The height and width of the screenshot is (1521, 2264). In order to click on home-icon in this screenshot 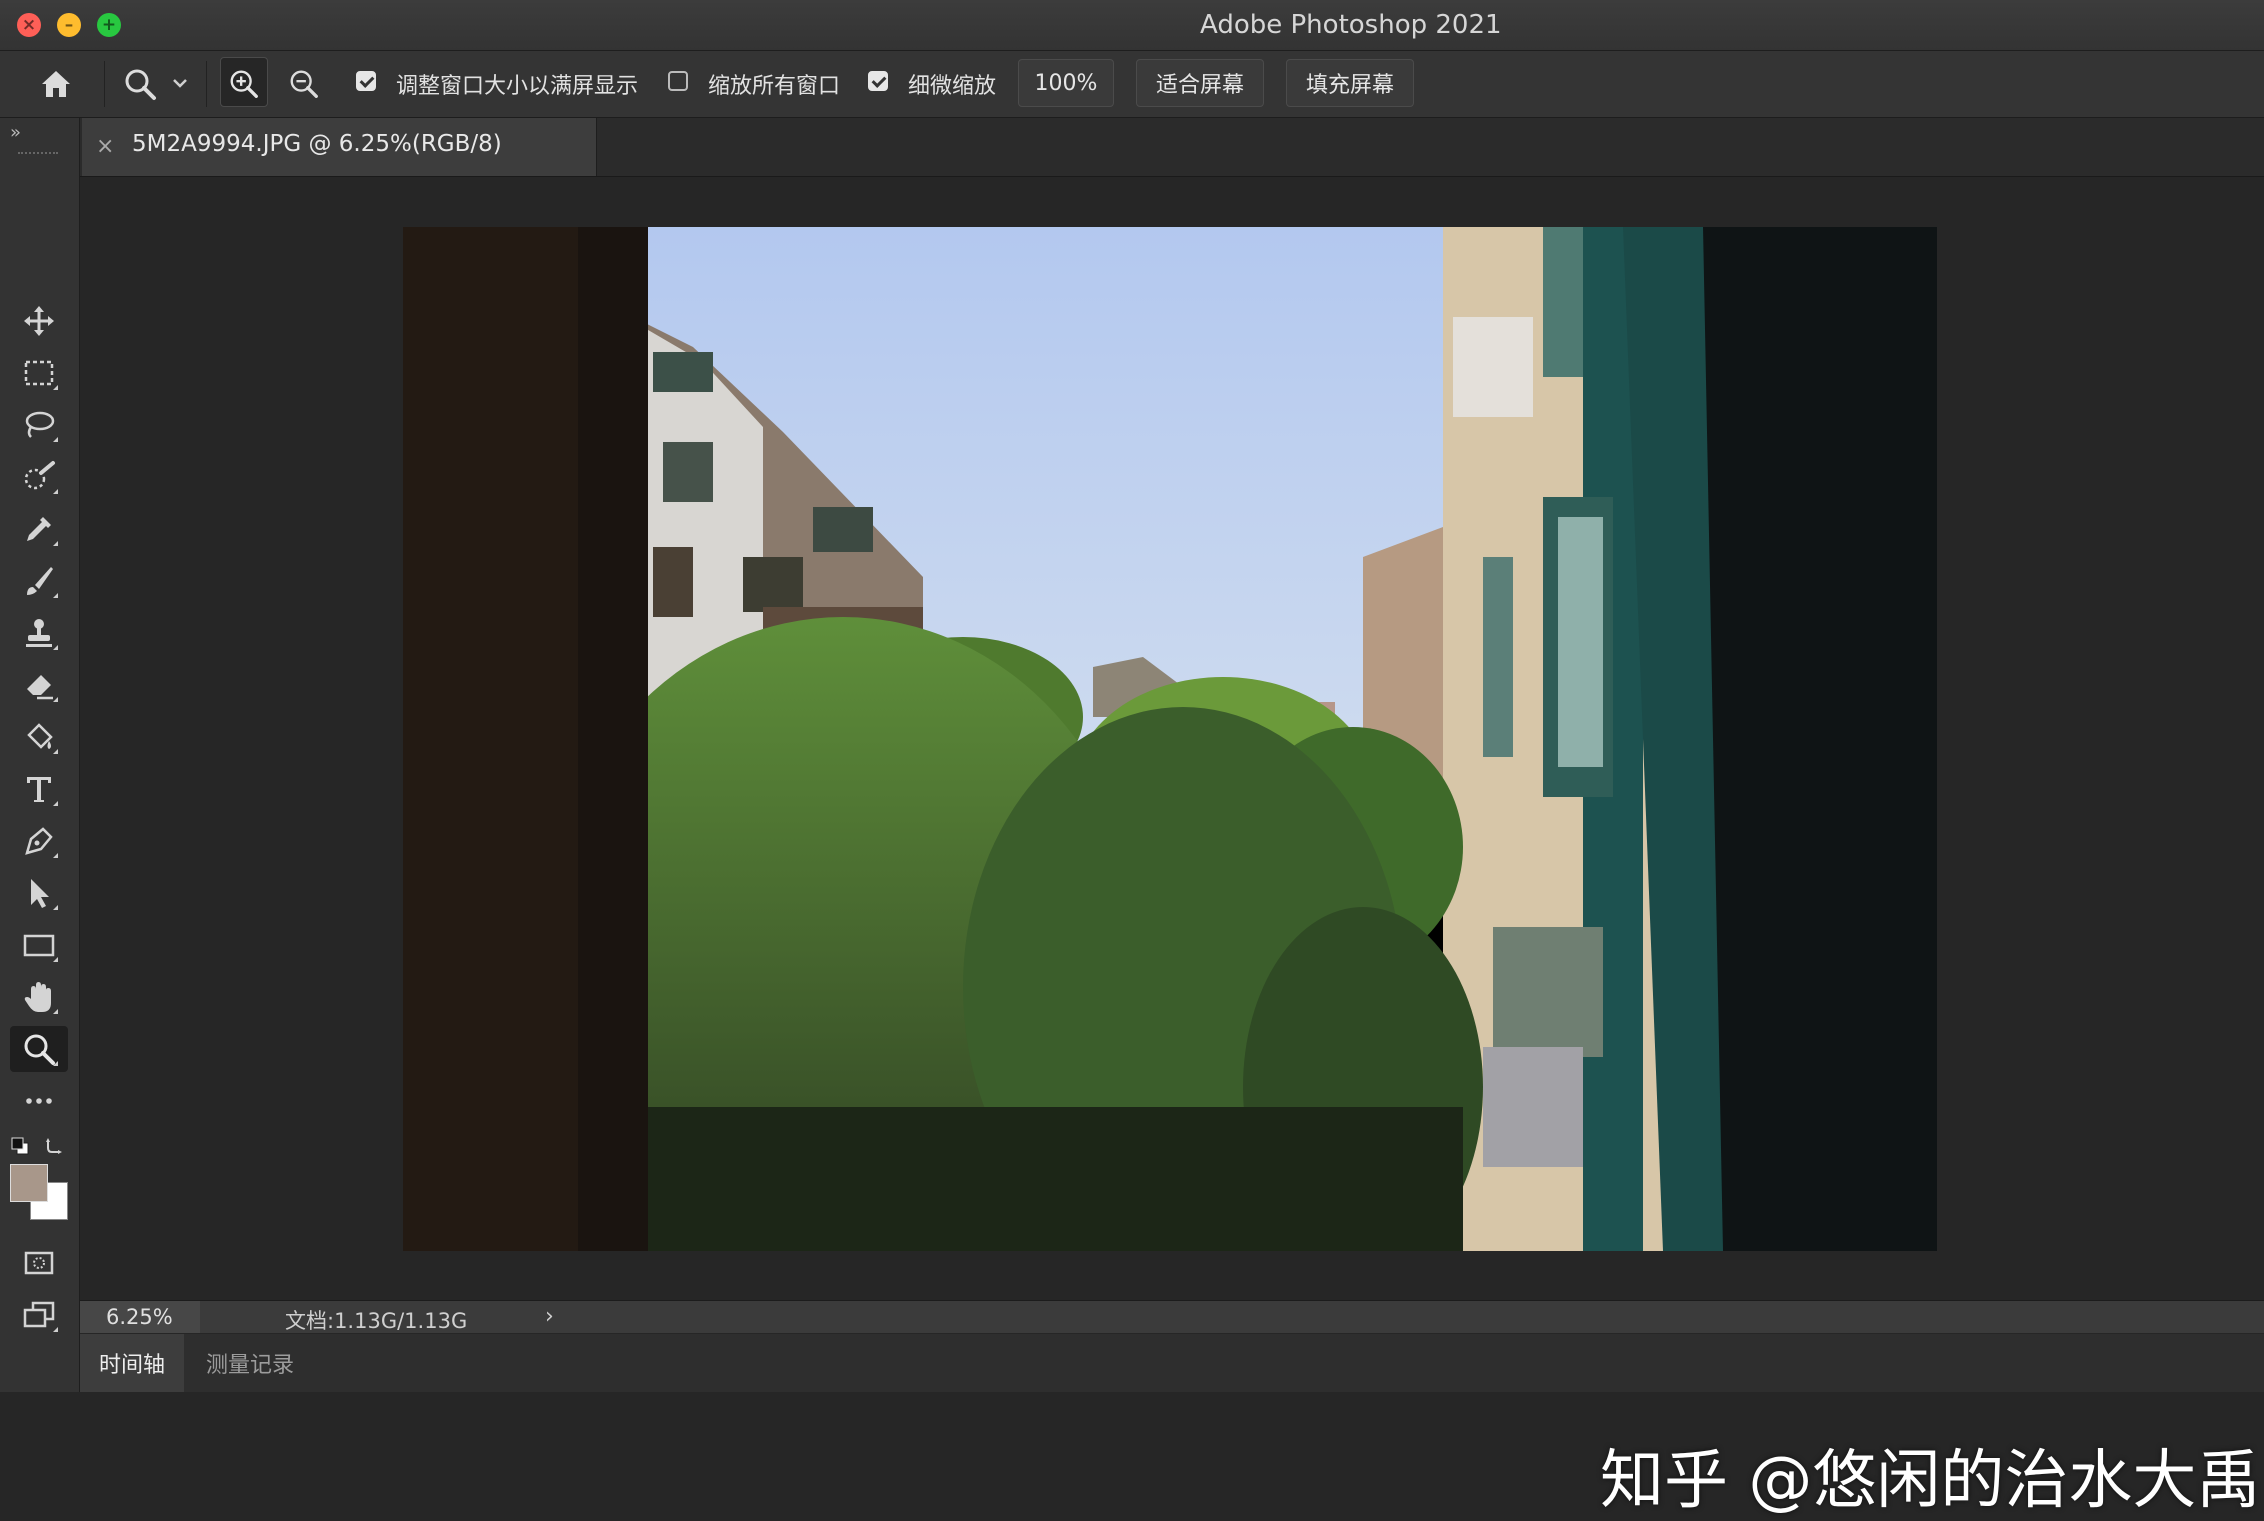, I will do `click(56, 84)`.